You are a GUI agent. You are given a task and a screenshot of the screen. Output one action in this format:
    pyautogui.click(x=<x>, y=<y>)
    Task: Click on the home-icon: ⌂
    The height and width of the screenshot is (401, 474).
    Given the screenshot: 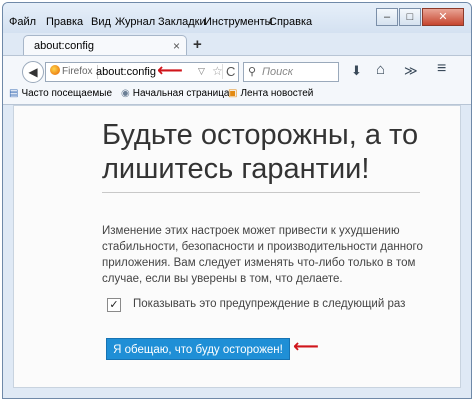 What is the action you would take?
    pyautogui.click(x=380, y=69)
    